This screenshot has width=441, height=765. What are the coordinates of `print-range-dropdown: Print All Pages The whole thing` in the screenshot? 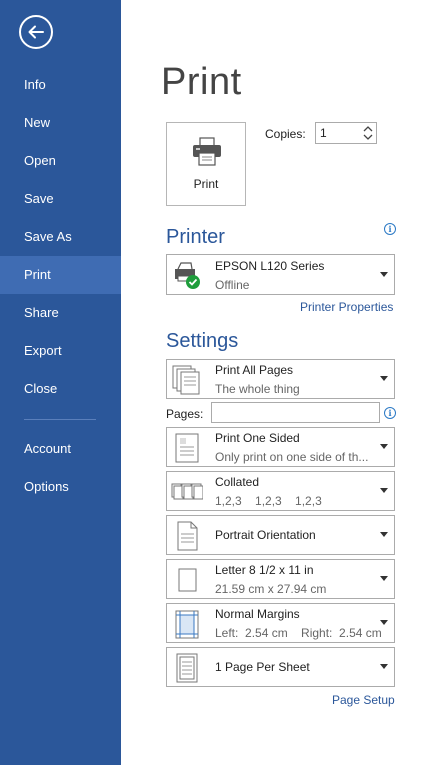 It's located at (280, 379).